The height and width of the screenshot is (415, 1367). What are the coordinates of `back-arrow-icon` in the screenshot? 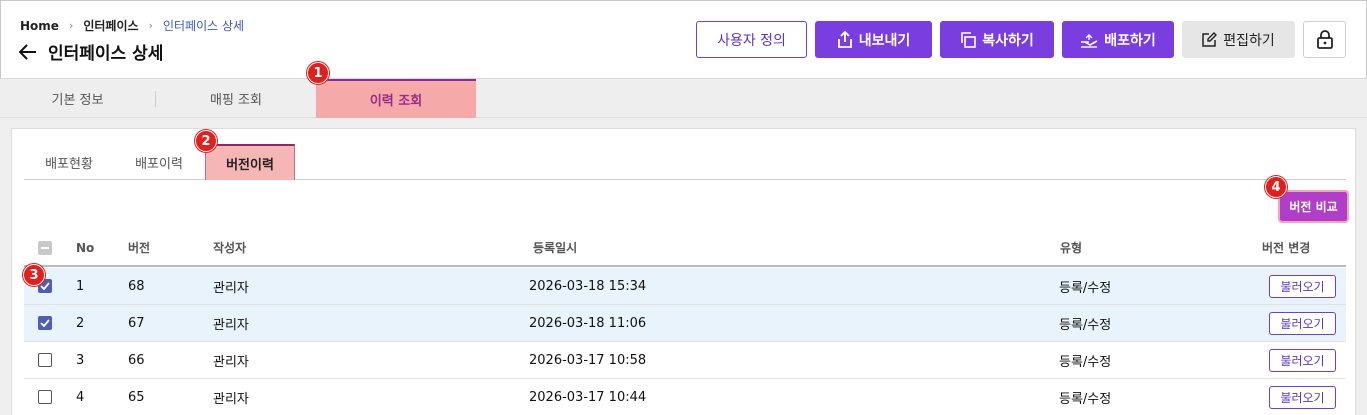 It's located at (28, 52).